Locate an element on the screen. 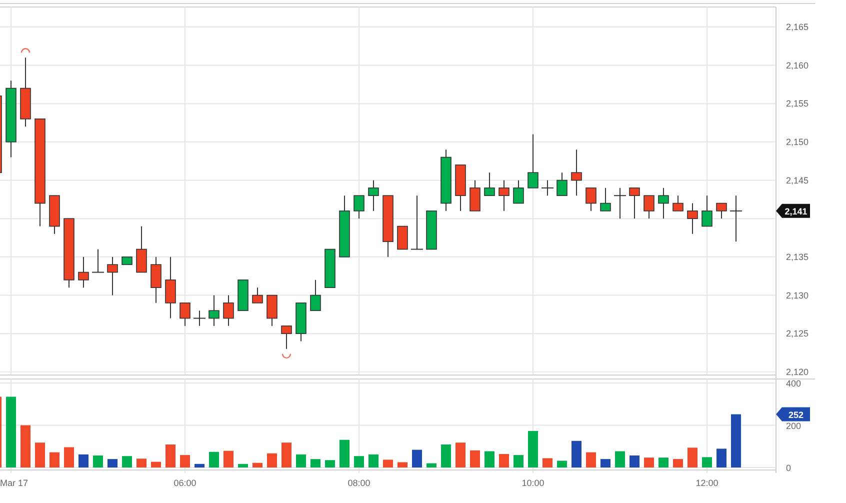 This screenshot has width=846, height=503. axis-label: 10:00 is located at coordinates (533, 483).